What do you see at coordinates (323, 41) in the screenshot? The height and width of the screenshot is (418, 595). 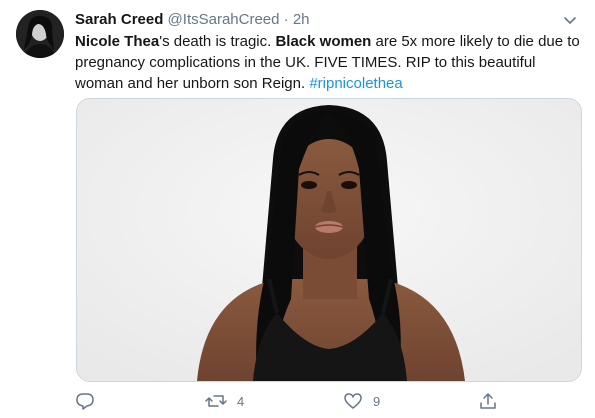 I see `tweet-text-bold-phrase: Black women` at bounding box center [323, 41].